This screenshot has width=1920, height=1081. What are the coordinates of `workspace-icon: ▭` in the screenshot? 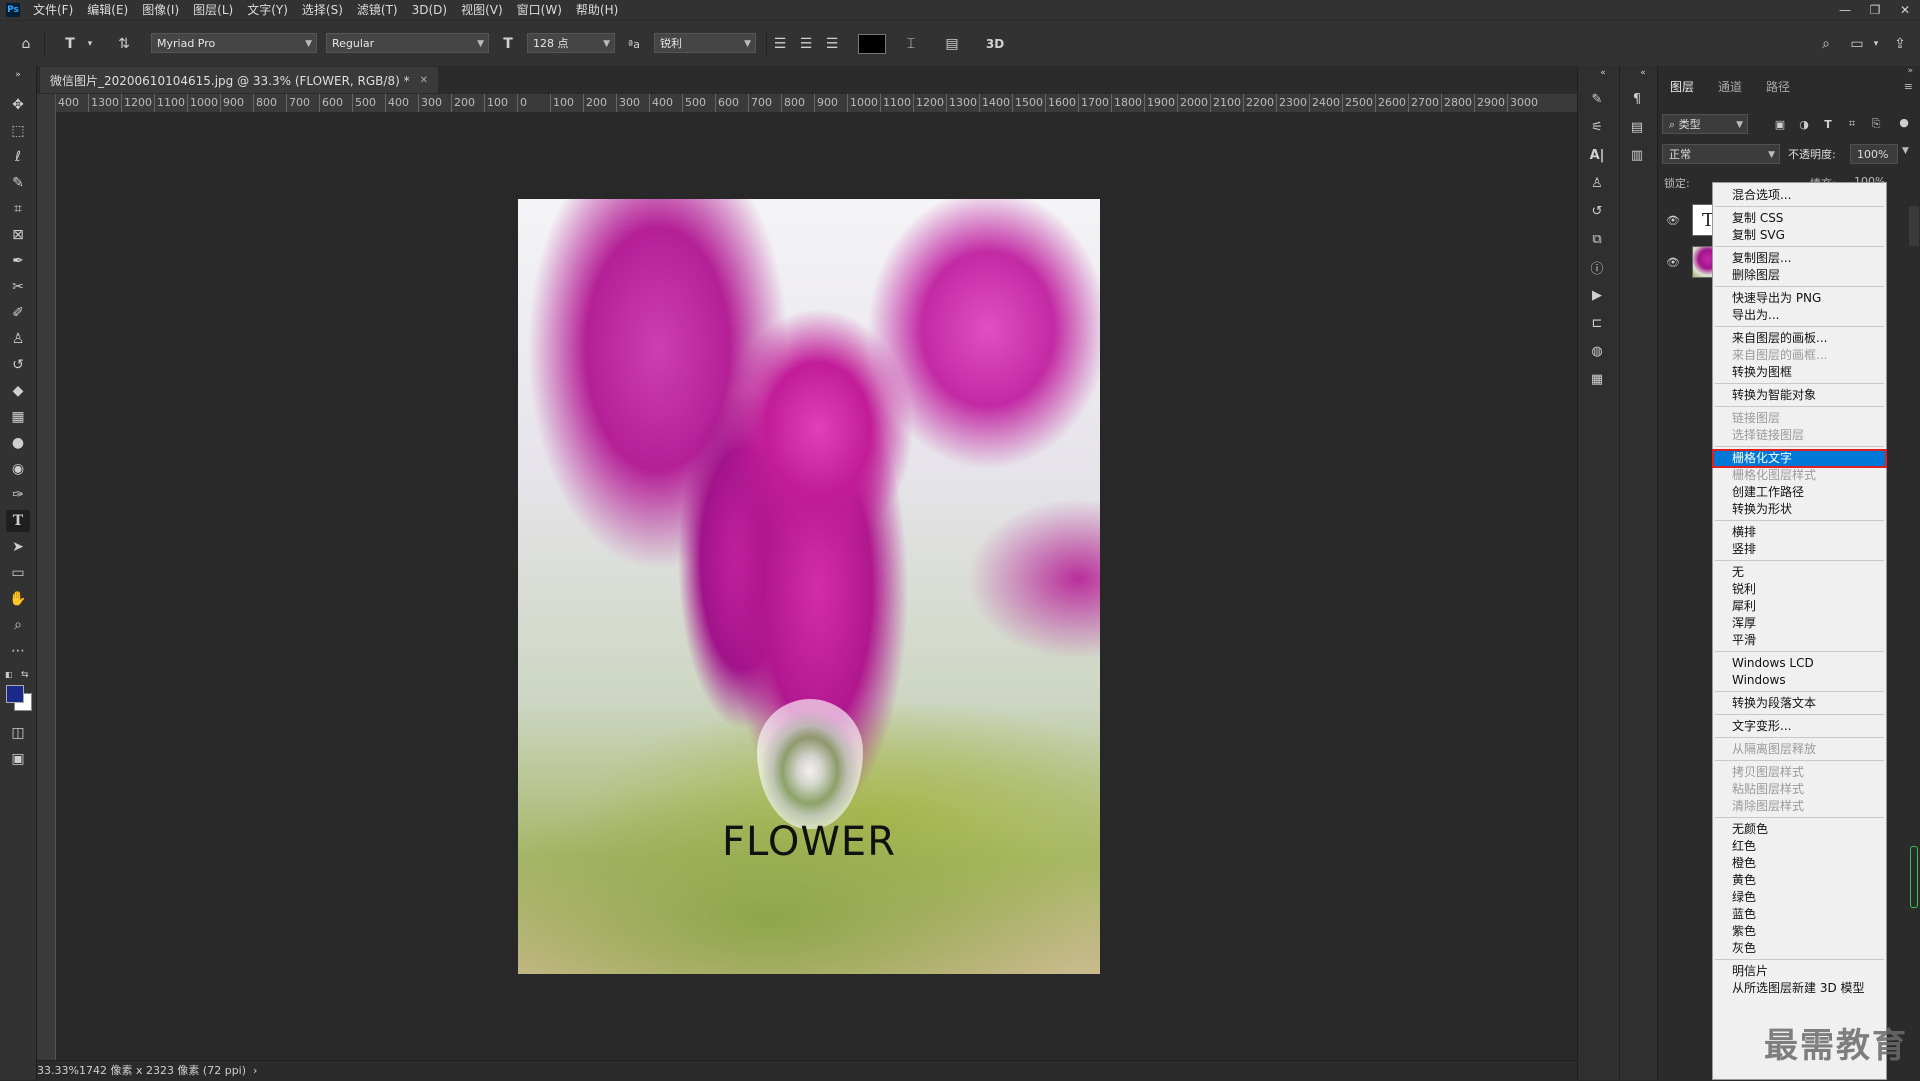 It's located at (1857, 44).